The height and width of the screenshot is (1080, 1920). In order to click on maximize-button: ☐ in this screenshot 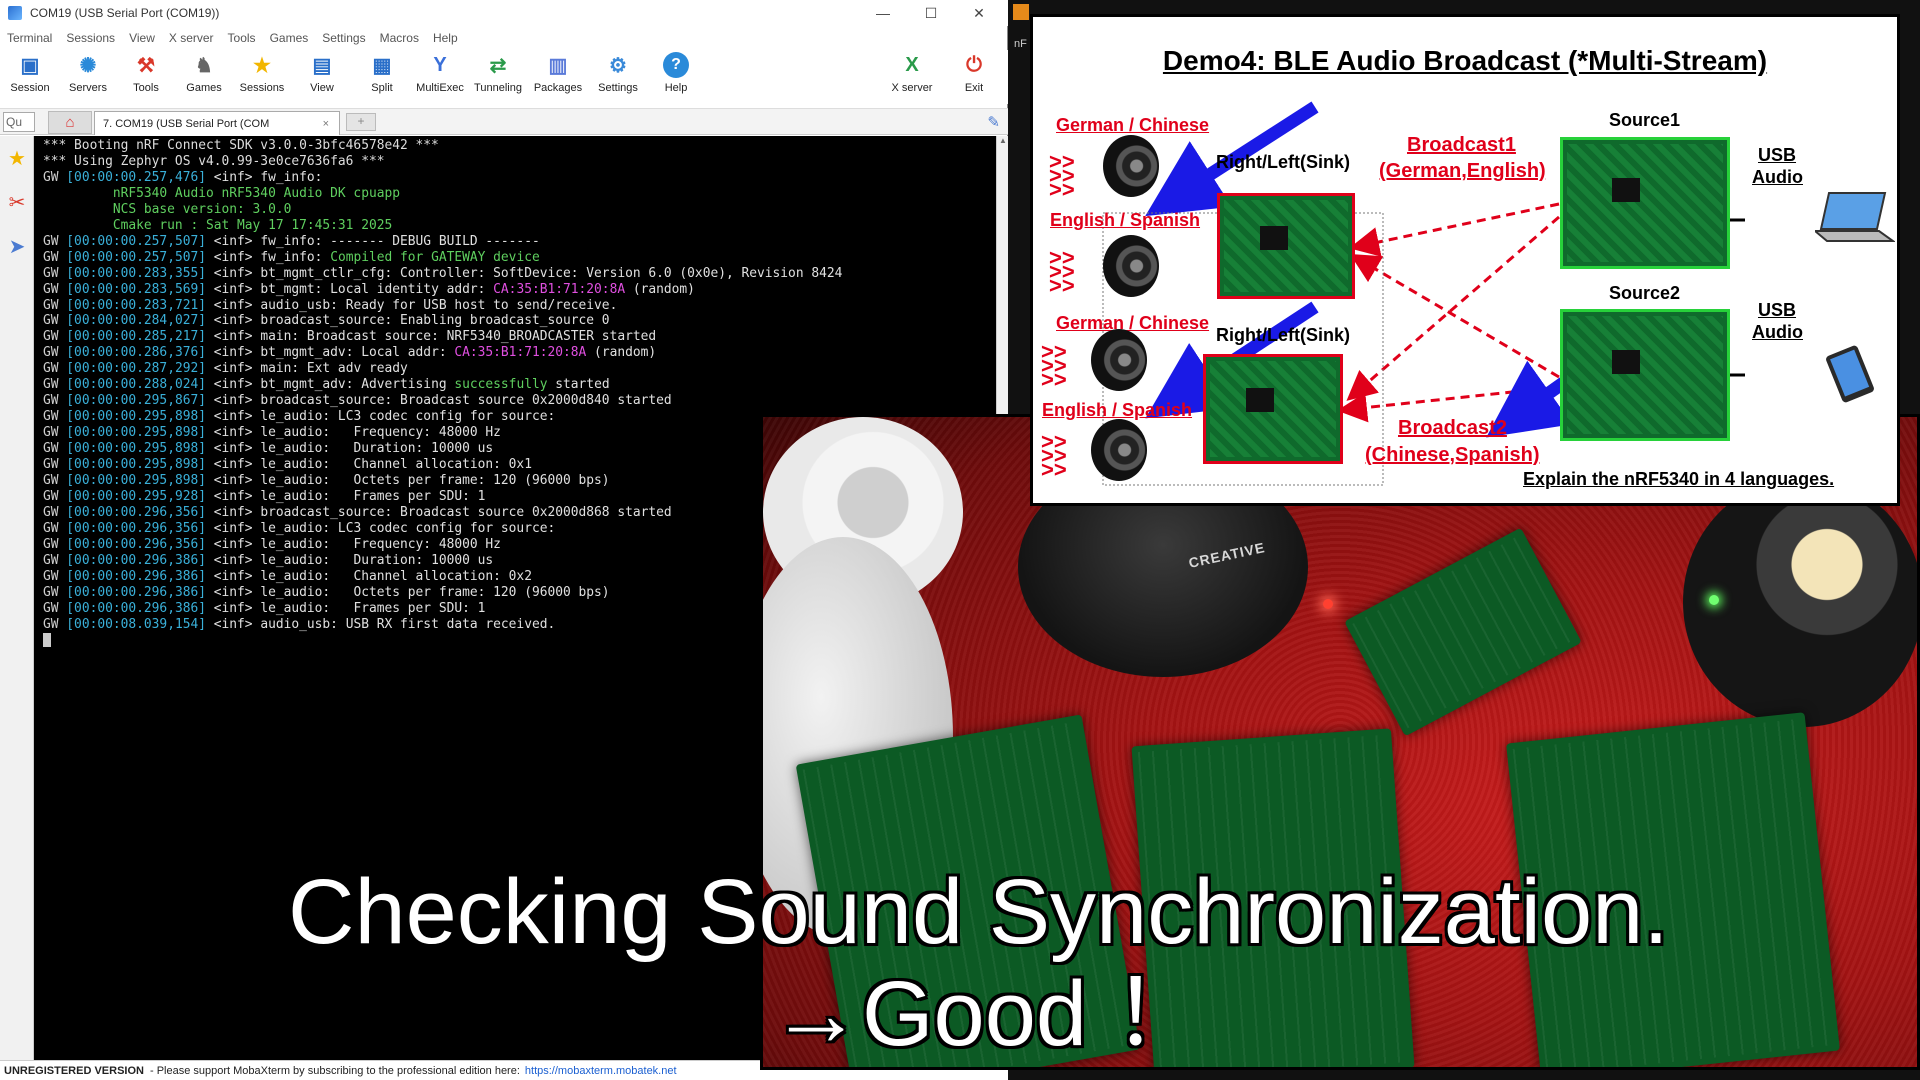, I will do `click(931, 13)`.